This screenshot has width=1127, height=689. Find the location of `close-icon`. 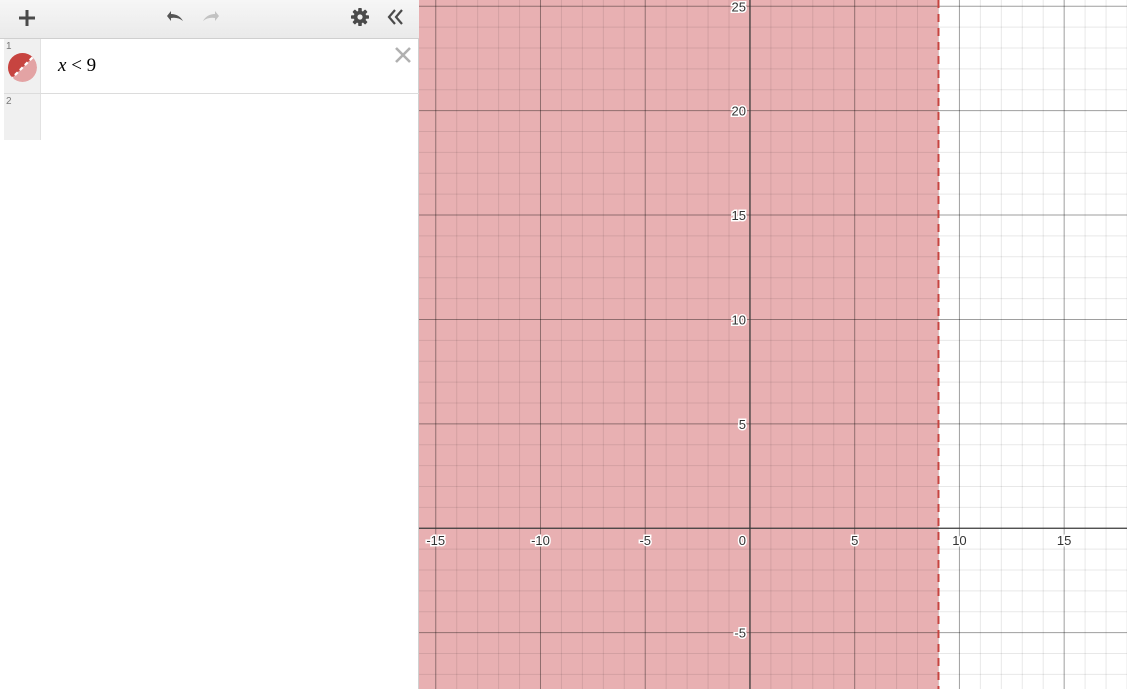

close-icon is located at coordinates (403, 55).